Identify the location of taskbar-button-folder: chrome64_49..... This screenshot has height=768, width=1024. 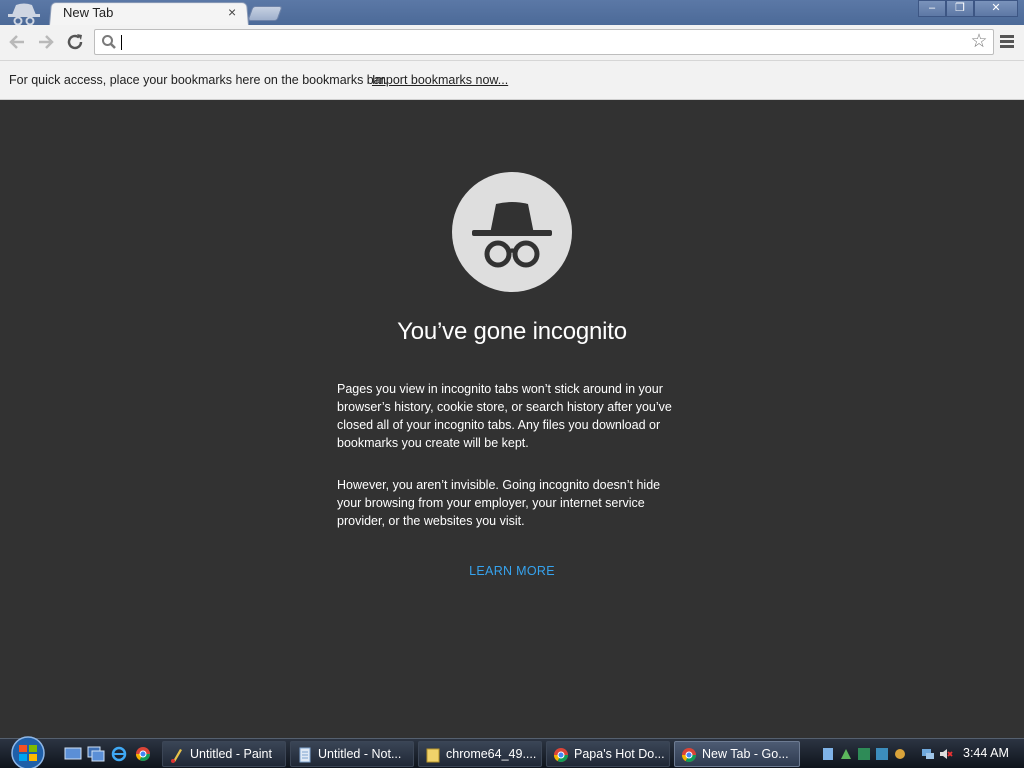
(480, 754).